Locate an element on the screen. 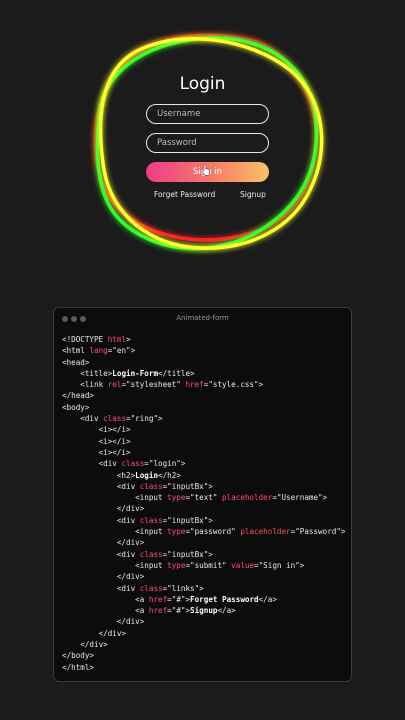 Image resolution: width=405 pixels, height=720 pixels. hand-cursor-icon is located at coordinates (205, 170).